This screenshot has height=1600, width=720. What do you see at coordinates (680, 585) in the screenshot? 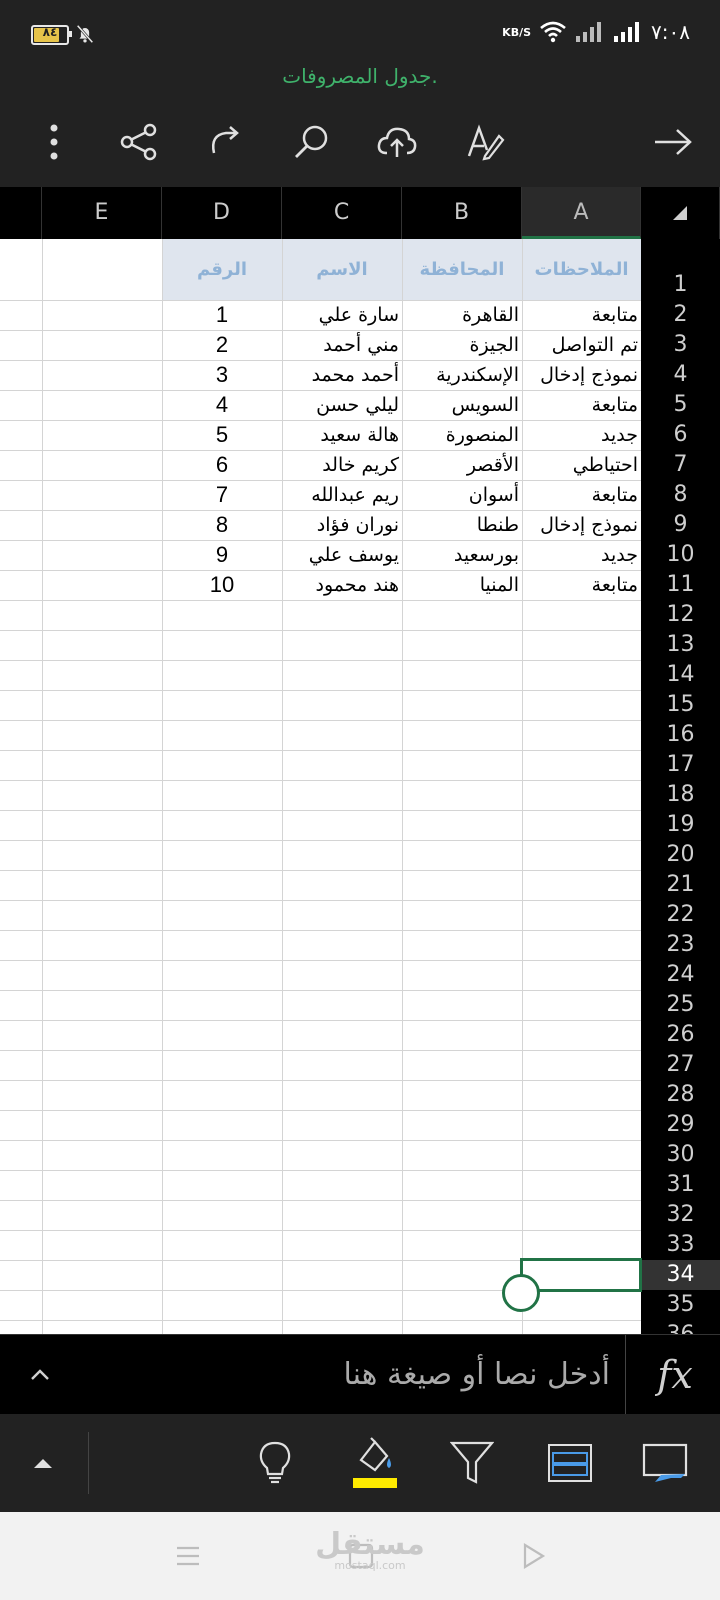
I see `row-number: 11` at bounding box center [680, 585].